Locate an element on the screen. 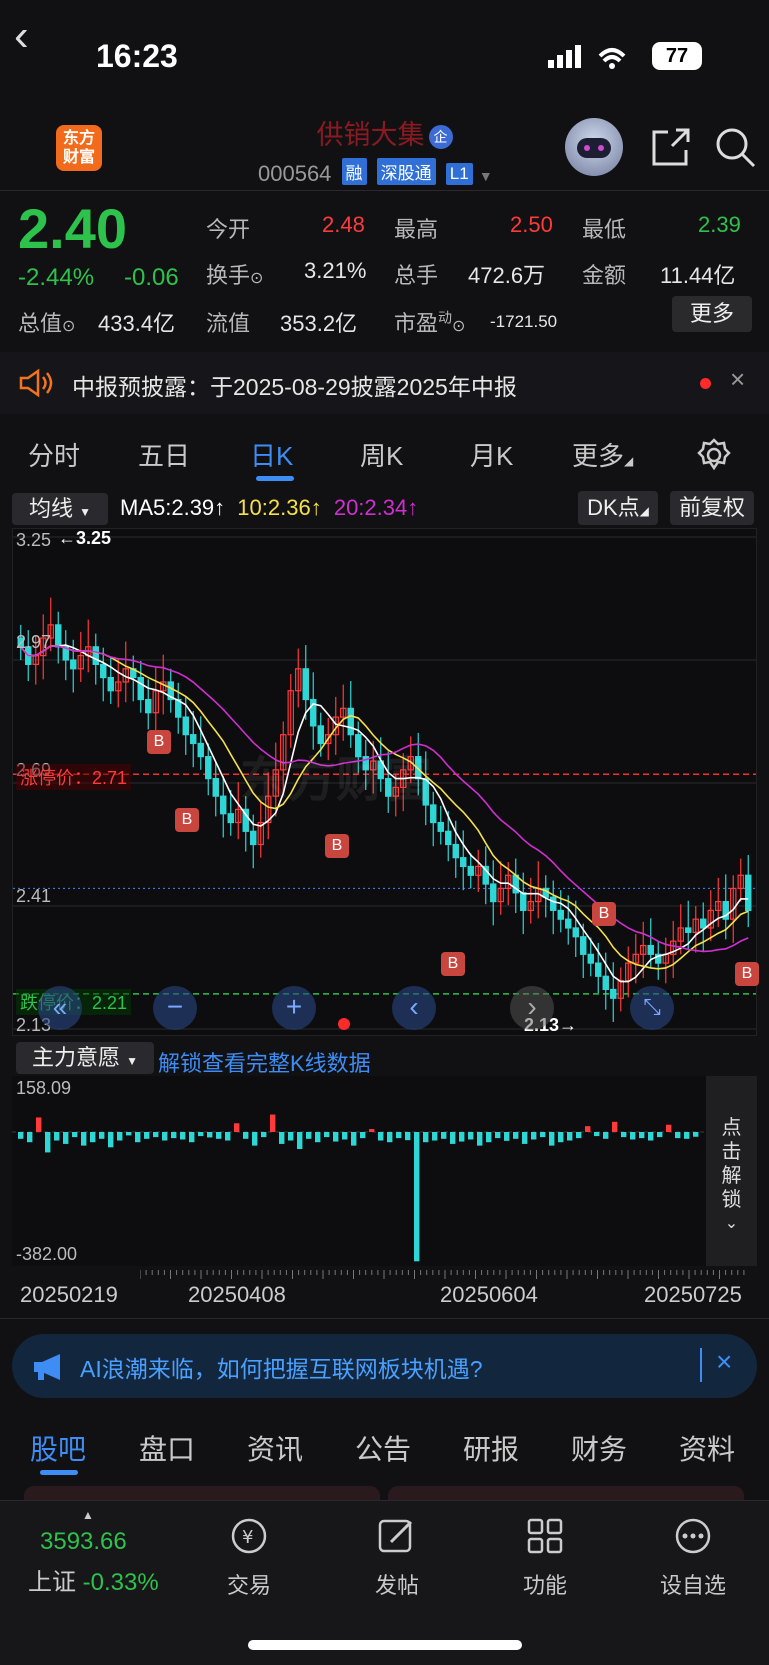 The image size is (769, 1665). dk-point-button: DK点◢ is located at coordinates (618, 508).